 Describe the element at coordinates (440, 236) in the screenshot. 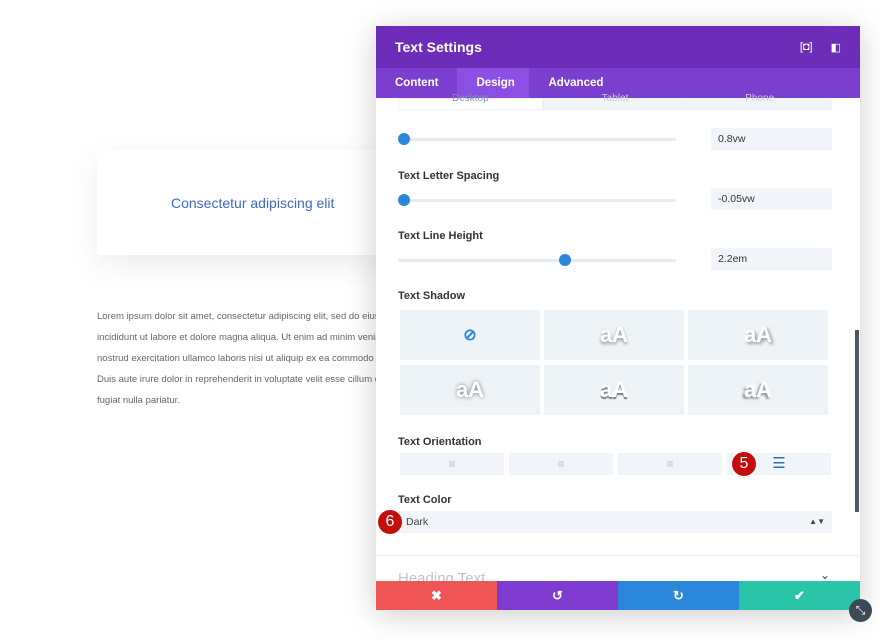

I see `line-height-label: Text Line Height` at that location.